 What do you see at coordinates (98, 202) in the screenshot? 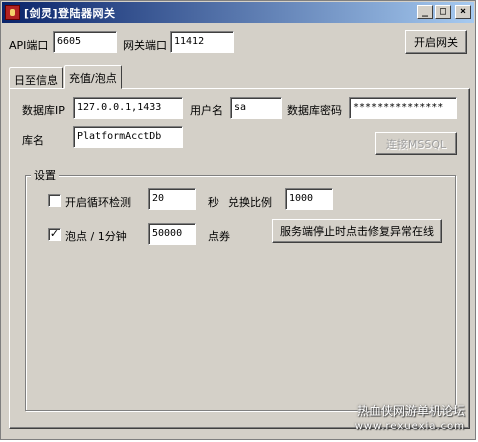
I see `loop-check-label: 开启循环检测` at bounding box center [98, 202].